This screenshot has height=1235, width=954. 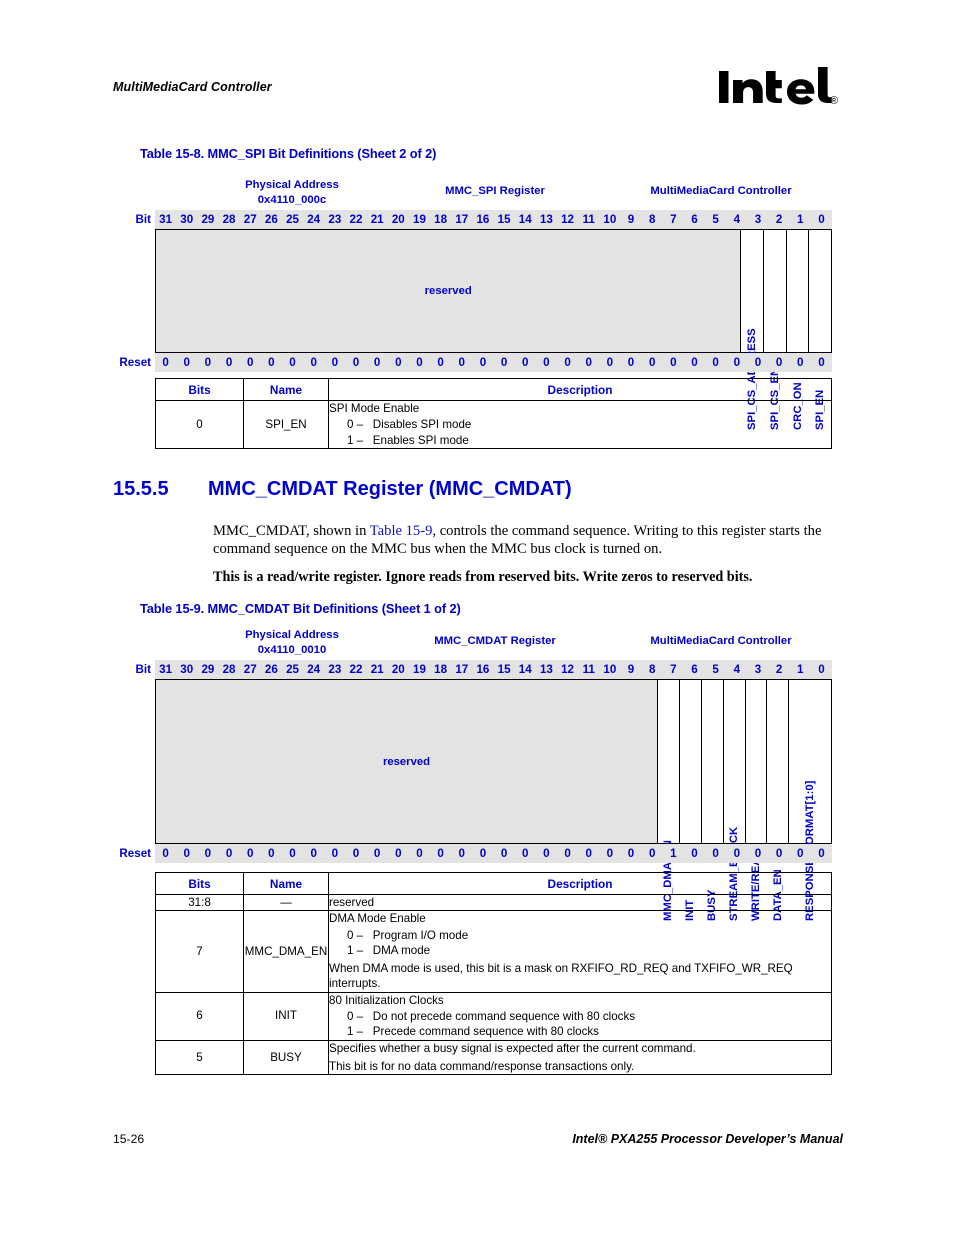 I want to click on bit-number: 15, so click(x=504, y=669).